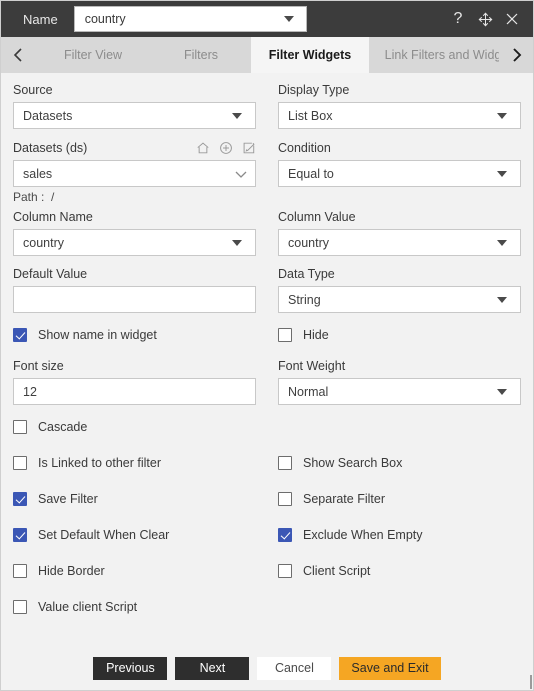 The image size is (534, 691). I want to click on tab-filters: Filters, so click(201, 55).